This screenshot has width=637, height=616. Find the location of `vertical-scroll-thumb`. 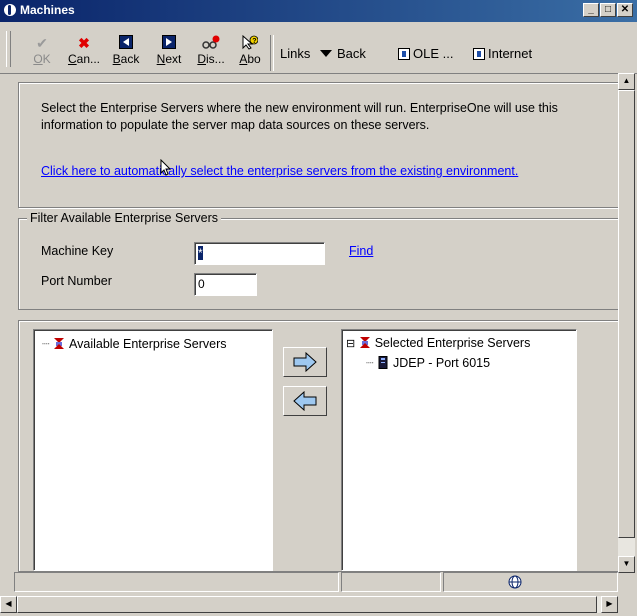

vertical-scroll-thumb is located at coordinates (626, 314).